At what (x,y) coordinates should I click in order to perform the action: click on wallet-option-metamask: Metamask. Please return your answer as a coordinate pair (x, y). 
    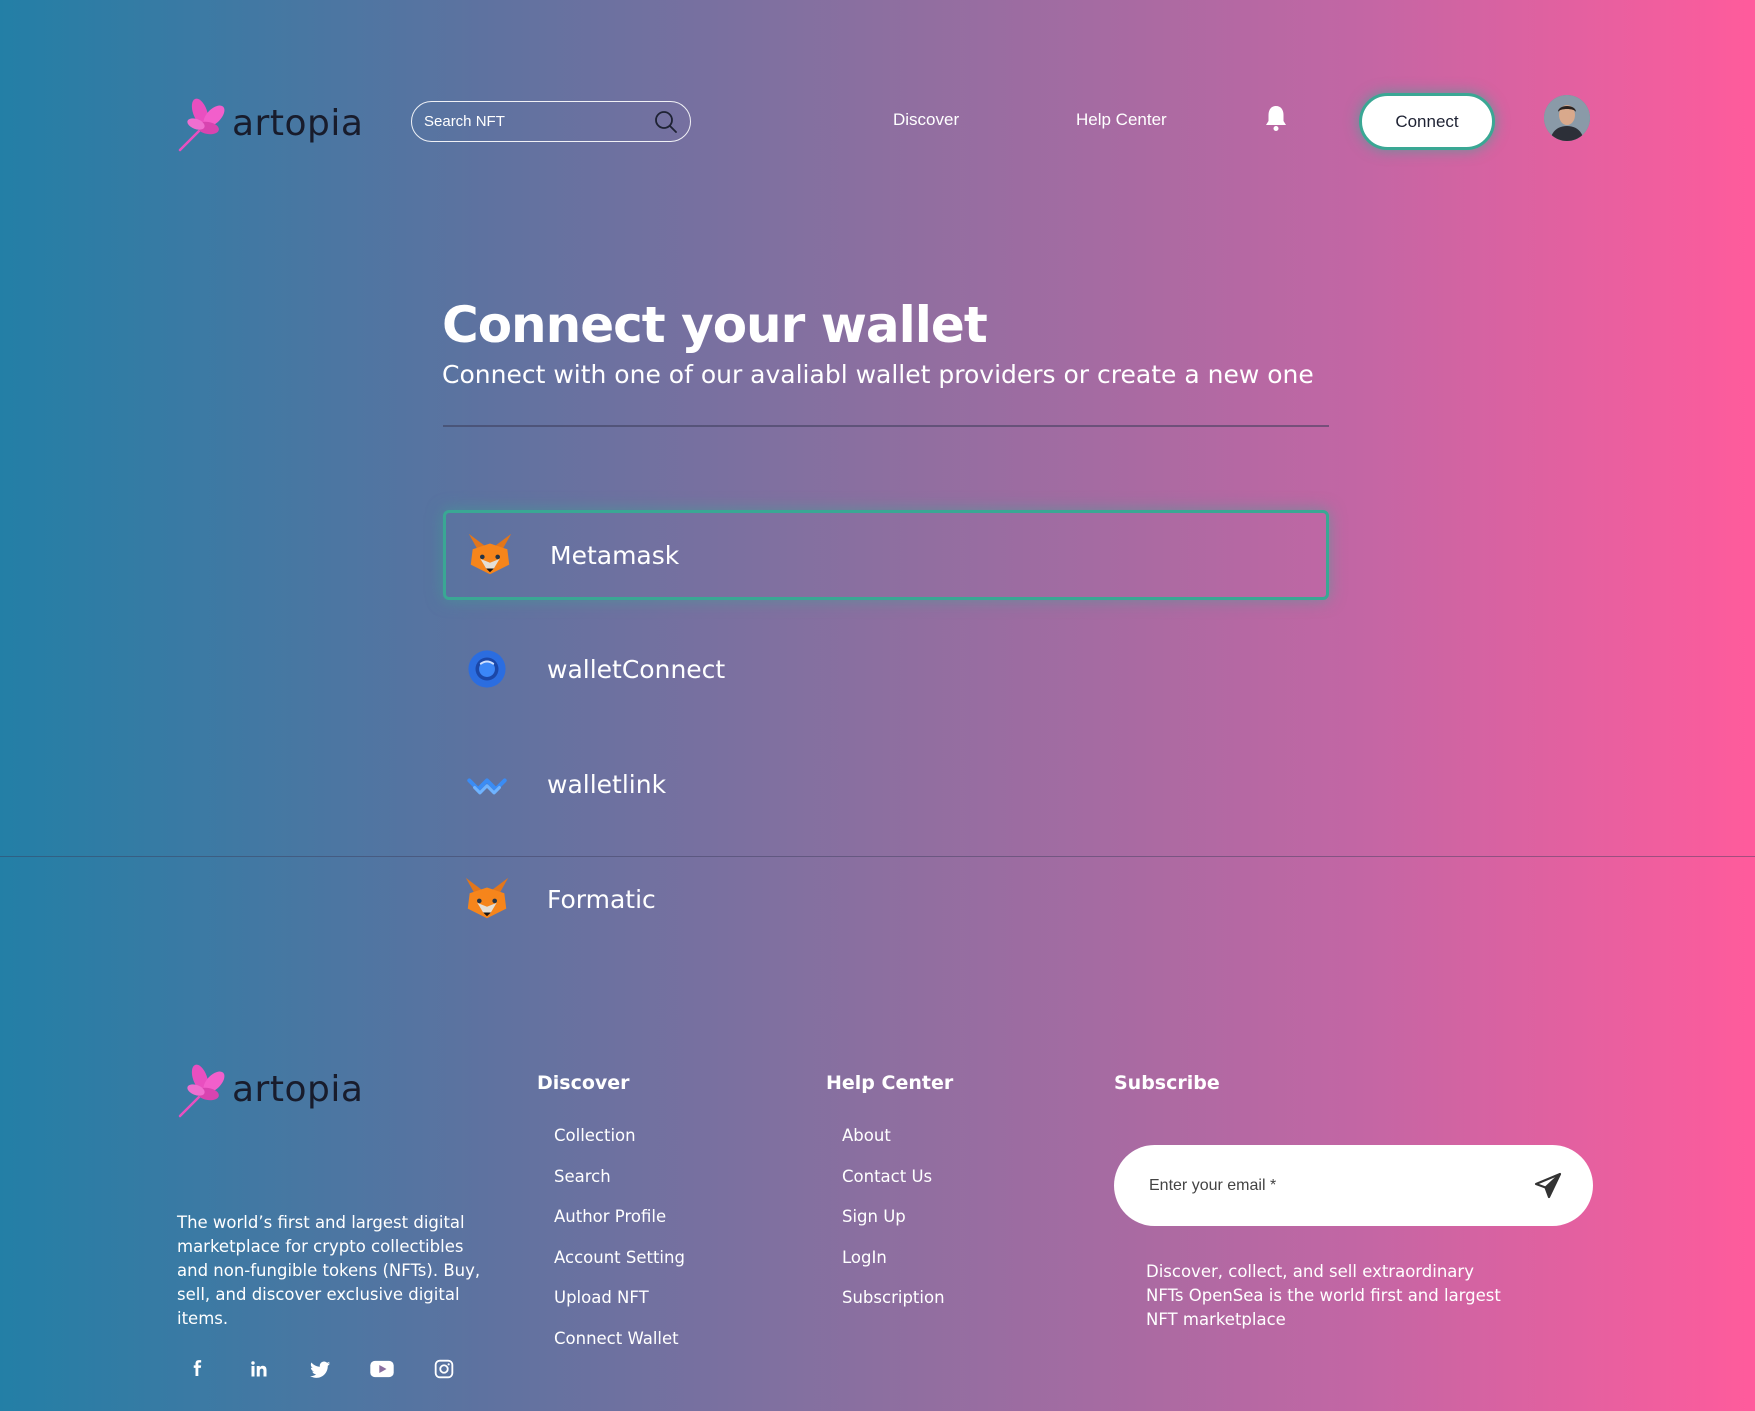
    Looking at the image, I should click on (886, 555).